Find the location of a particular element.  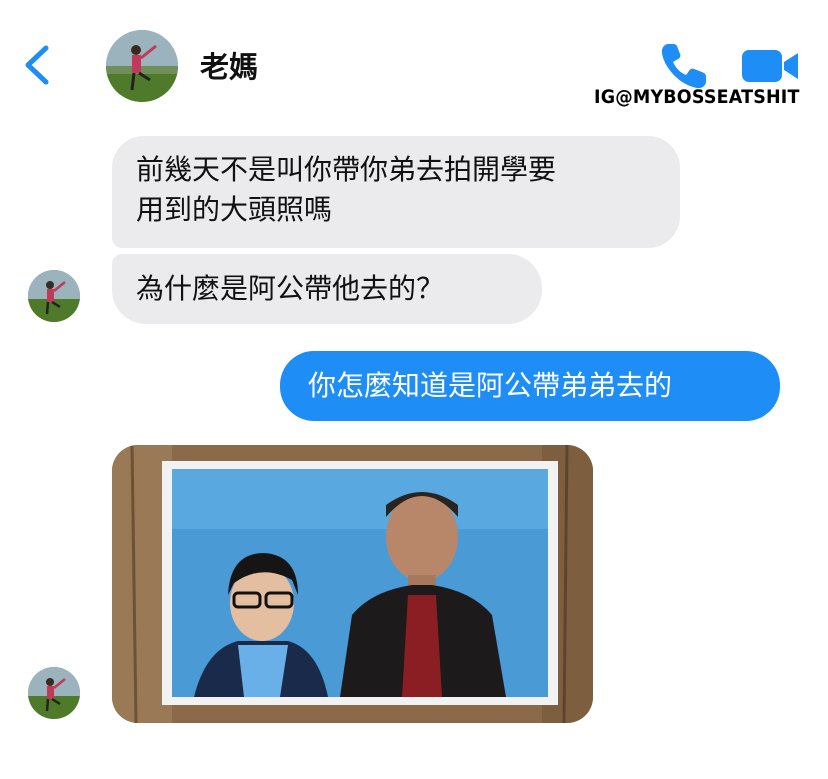

contact-name: 老媽 is located at coordinates (229, 65).